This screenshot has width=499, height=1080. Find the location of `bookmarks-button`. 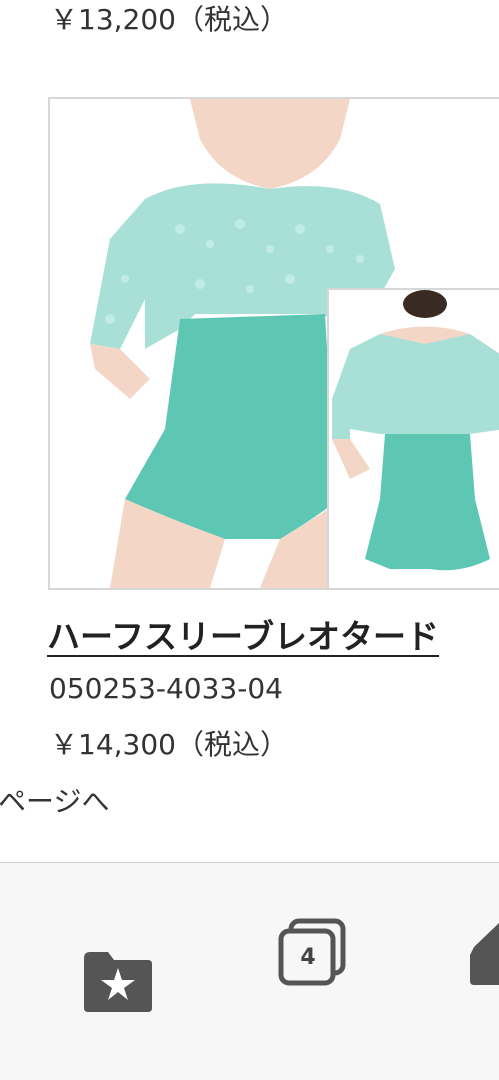

bookmarks-button is located at coordinates (118, 982).